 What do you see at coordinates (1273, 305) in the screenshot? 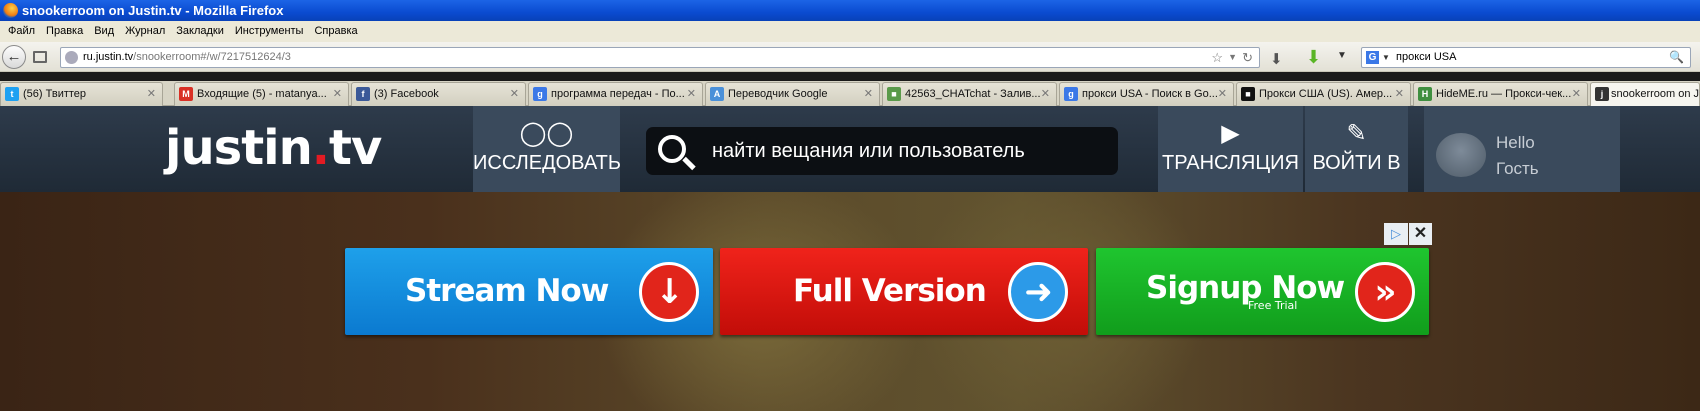
I see `free-trial-label: Free Trial` at bounding box center [1273, 305].